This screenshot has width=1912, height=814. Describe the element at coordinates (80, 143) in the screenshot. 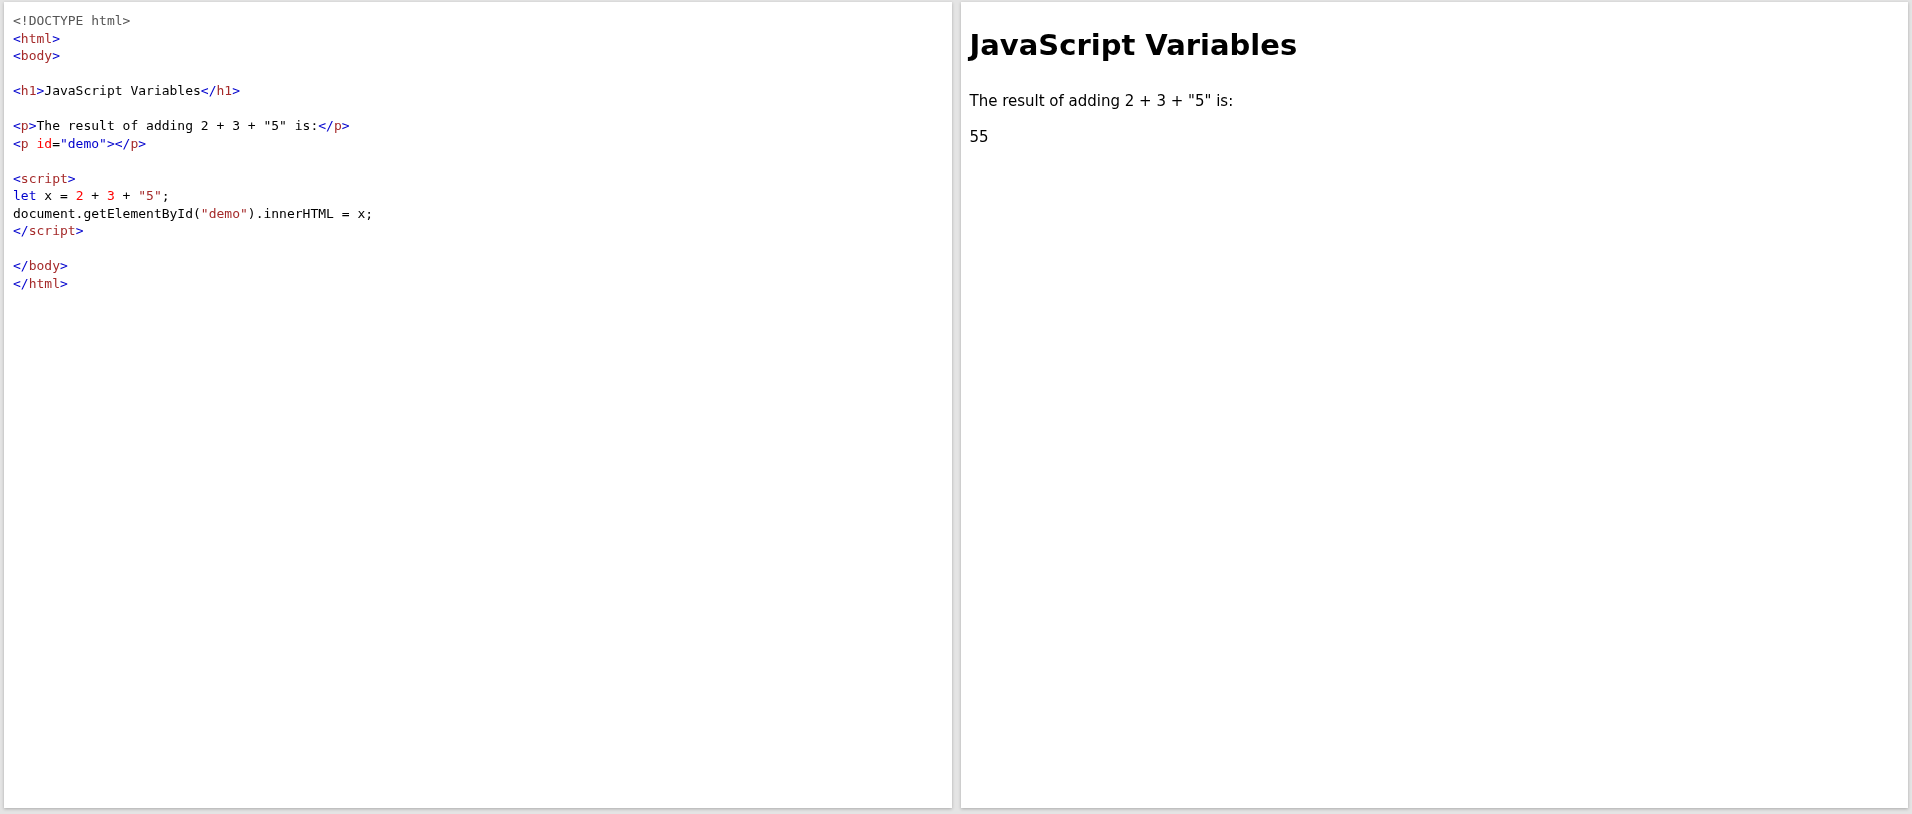

I see `code-line: <p id="demo"></p>` at that location.